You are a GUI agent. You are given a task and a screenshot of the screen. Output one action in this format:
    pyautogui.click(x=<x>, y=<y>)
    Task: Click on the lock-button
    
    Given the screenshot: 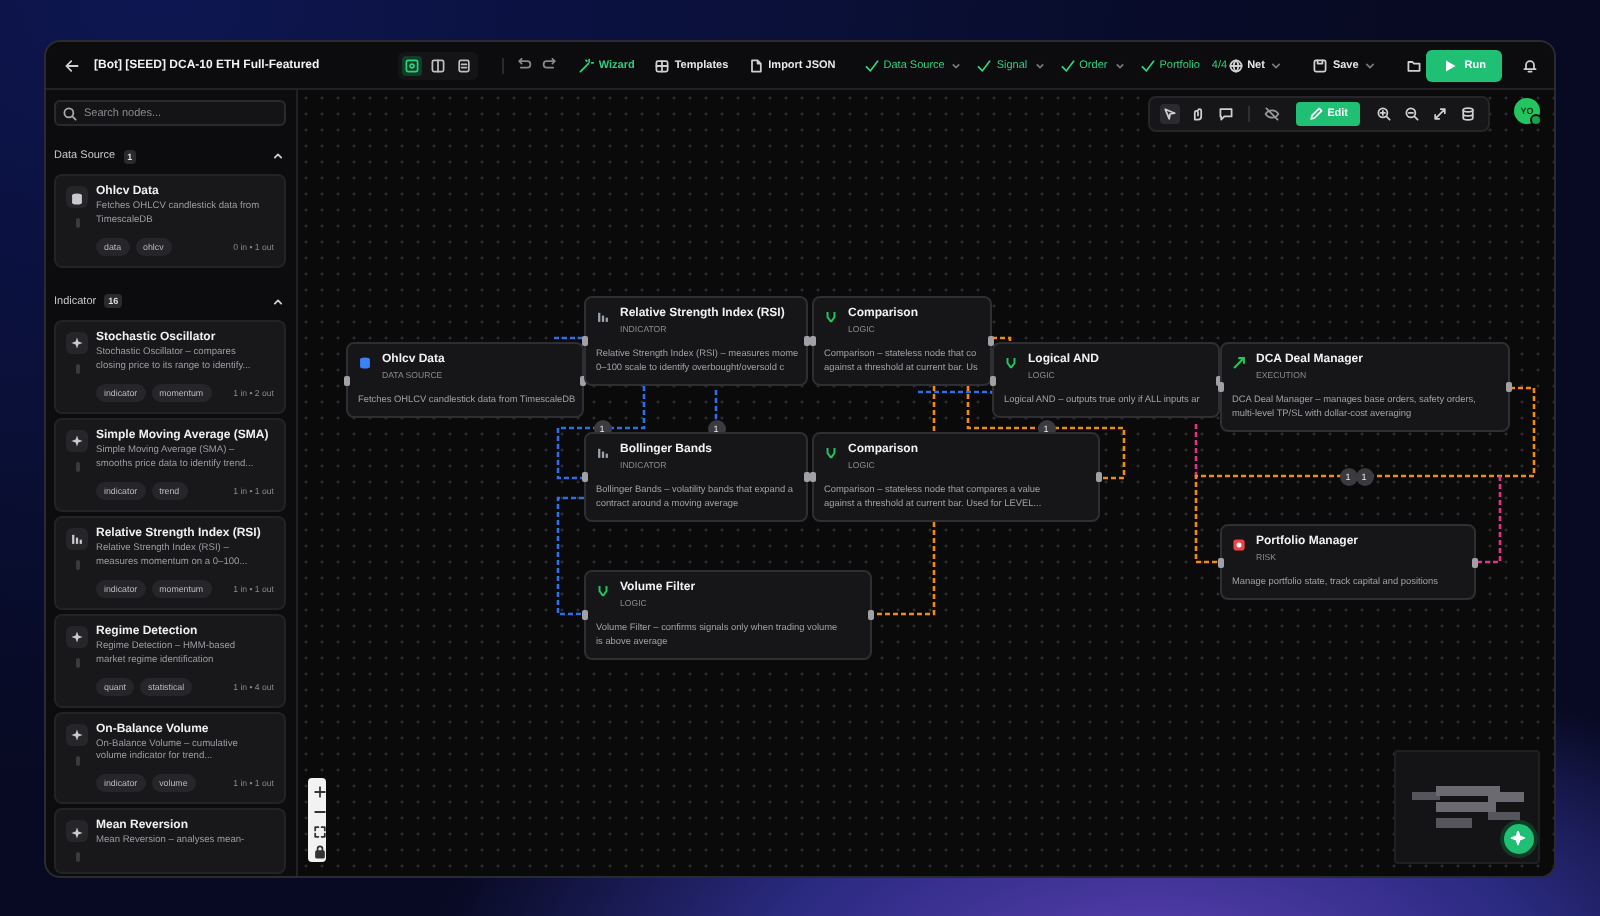 What is the action you would take?
    pyautogui.click(x=317, y=850)
    